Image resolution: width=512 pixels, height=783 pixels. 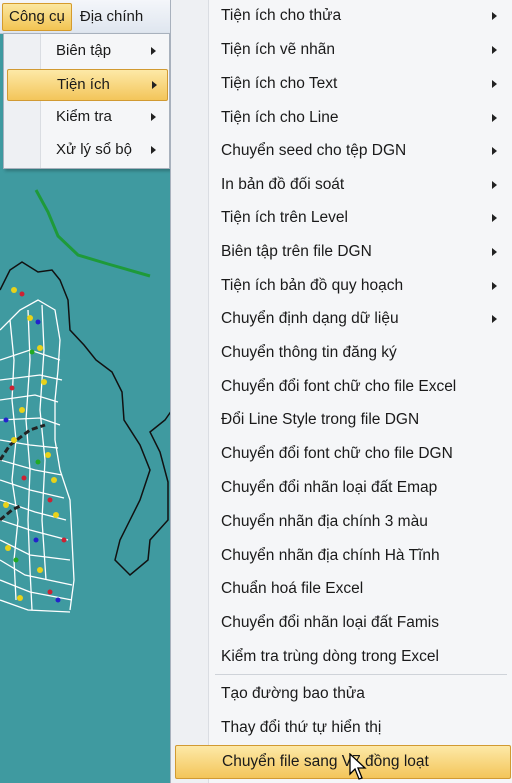 What do you see at coordinates (111, 17) in the screenshot?
I see `menubar-dia-chinh: Địa chính` at bounding box center [111, 17].